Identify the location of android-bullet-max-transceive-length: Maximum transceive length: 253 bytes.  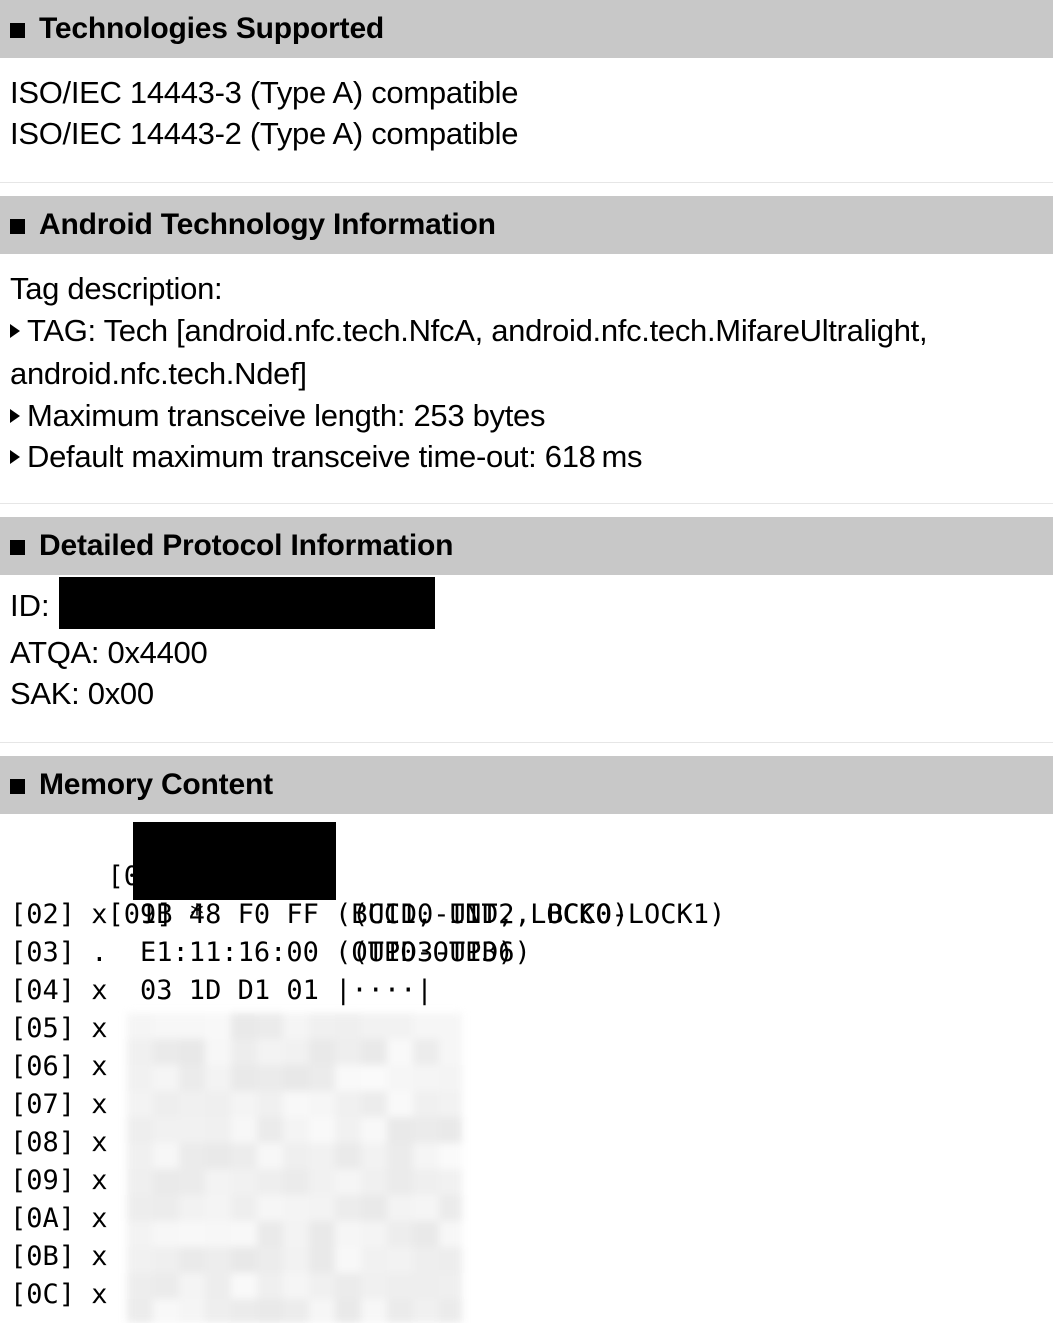
(526, 415).